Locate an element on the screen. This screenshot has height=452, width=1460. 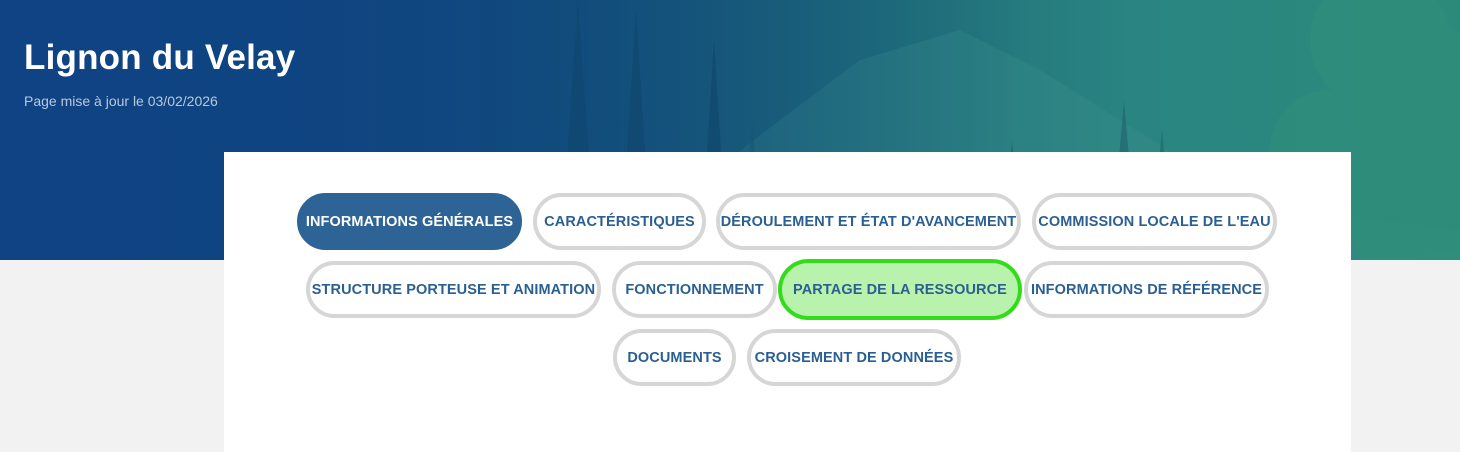
tab-caracteristiques: CARACTÉRISTIQUES is located at coordinates (619, 221).